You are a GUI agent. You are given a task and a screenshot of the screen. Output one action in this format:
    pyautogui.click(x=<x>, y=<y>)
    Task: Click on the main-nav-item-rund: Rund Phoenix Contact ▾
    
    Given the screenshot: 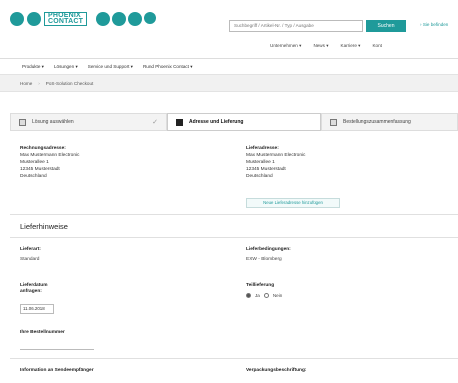 What is the action you would take?
    pyautogui.click(x=168, y=67)
    